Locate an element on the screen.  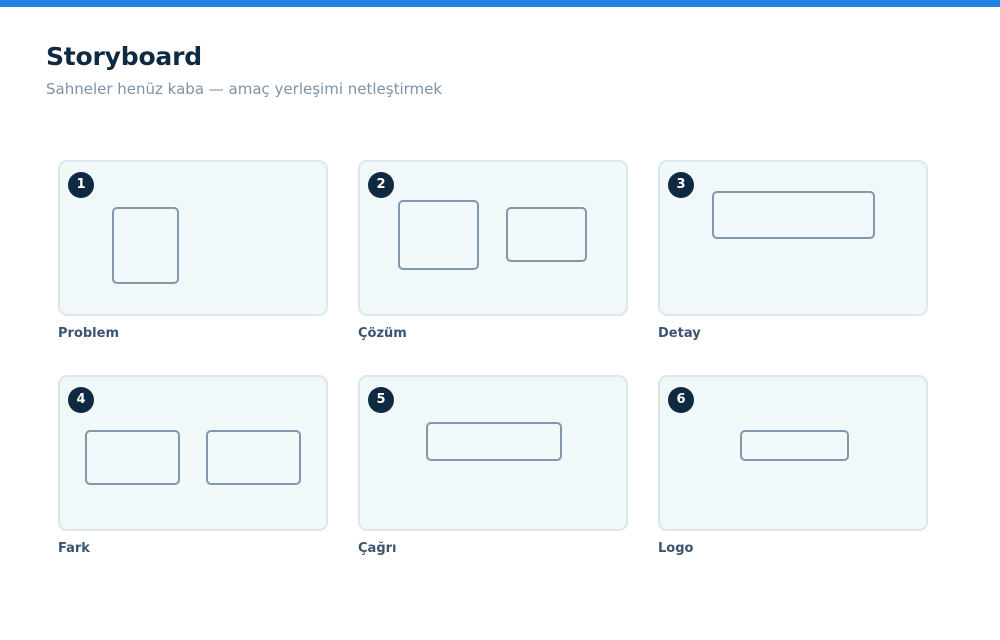
scene-frame: 2 is located at coordinates (493, 238).